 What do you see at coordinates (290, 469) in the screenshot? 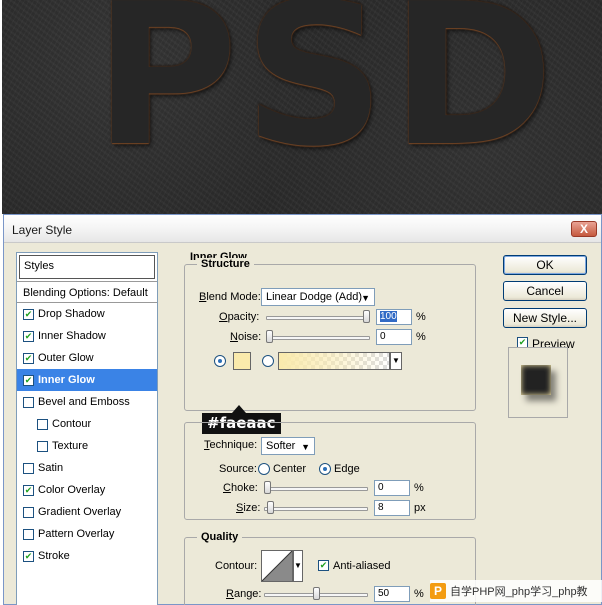
I see `source-center-label: Center` at bounding box center [290, 469].